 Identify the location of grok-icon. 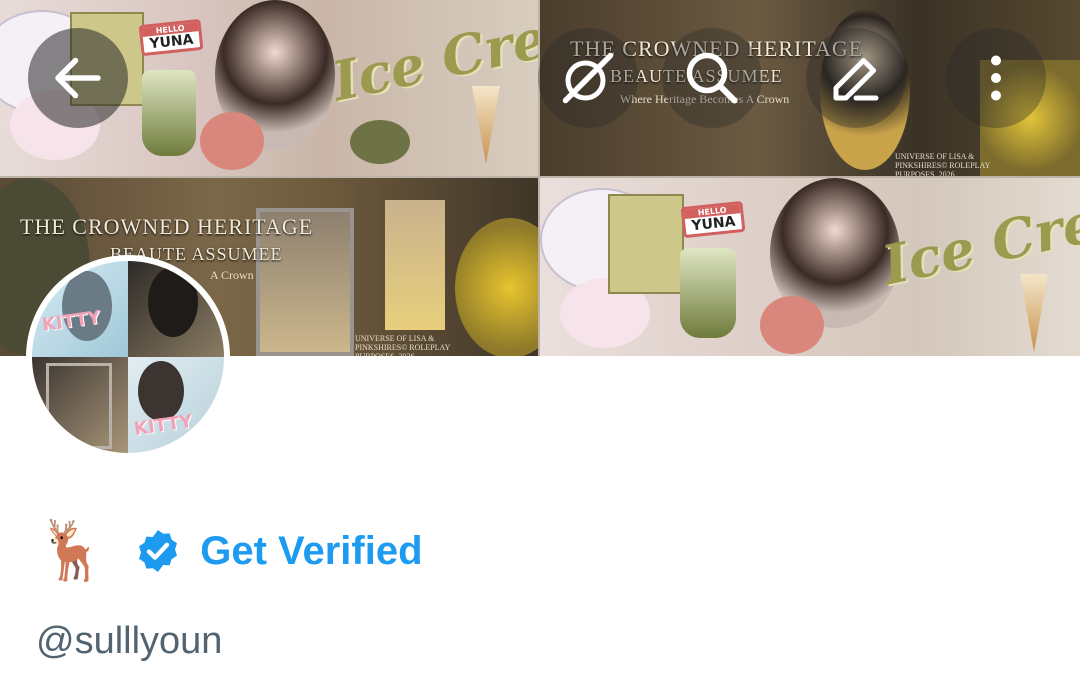
(588, 78).